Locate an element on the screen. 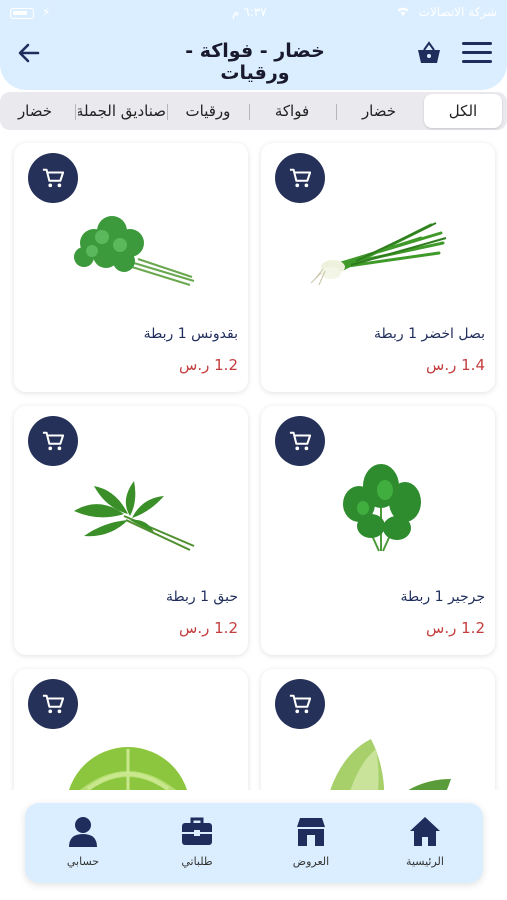  charging-icon: ⚡ is located at coordinates (46, 12).